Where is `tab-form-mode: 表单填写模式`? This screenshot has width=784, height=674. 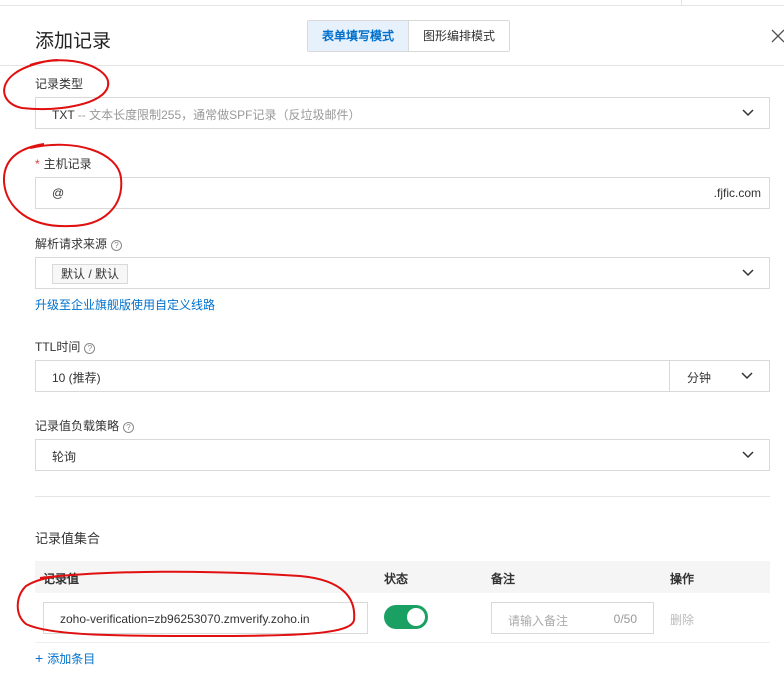
tab-form-mode: 表单填写模式 is located at coordinates (359, 36).